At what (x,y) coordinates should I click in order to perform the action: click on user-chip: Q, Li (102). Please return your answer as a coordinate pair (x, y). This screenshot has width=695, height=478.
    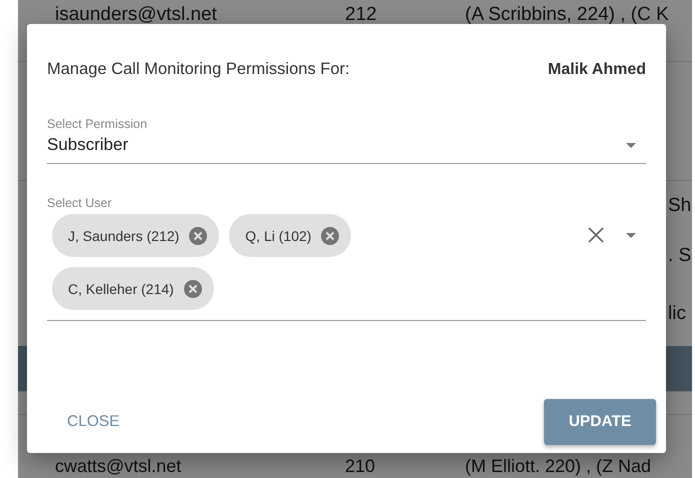
    Looking at the image, I should click on (290, 235).